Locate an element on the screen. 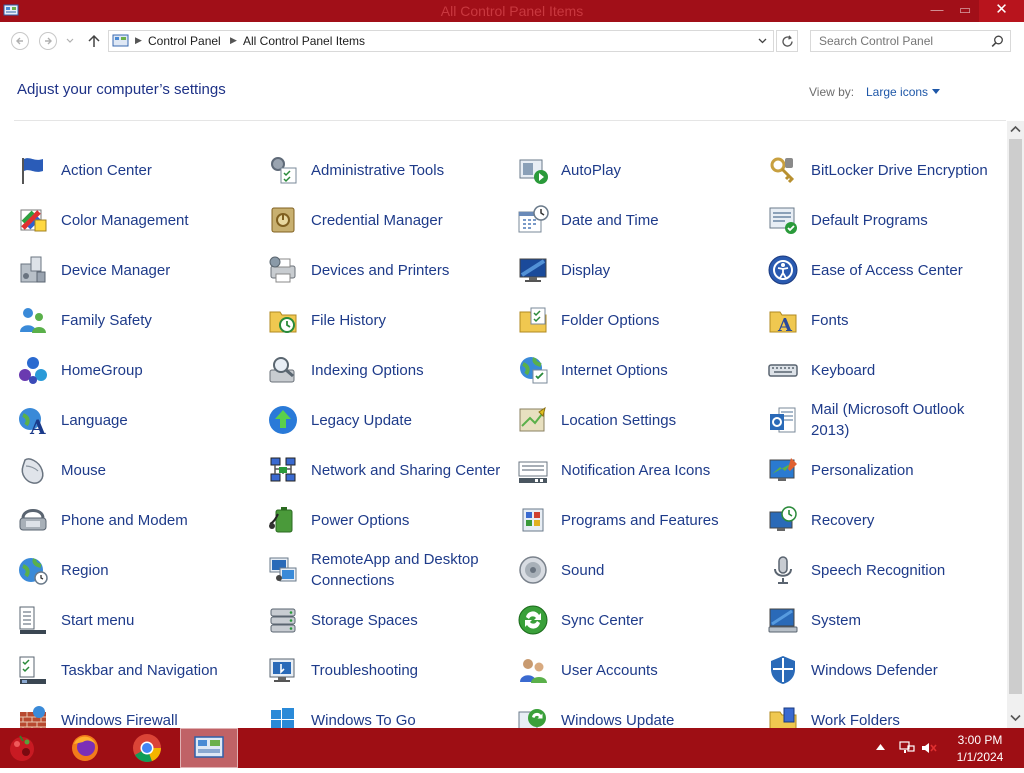 The image size is (1024, 773). item-label: HomeGroup is located at coordinates (156, 370).